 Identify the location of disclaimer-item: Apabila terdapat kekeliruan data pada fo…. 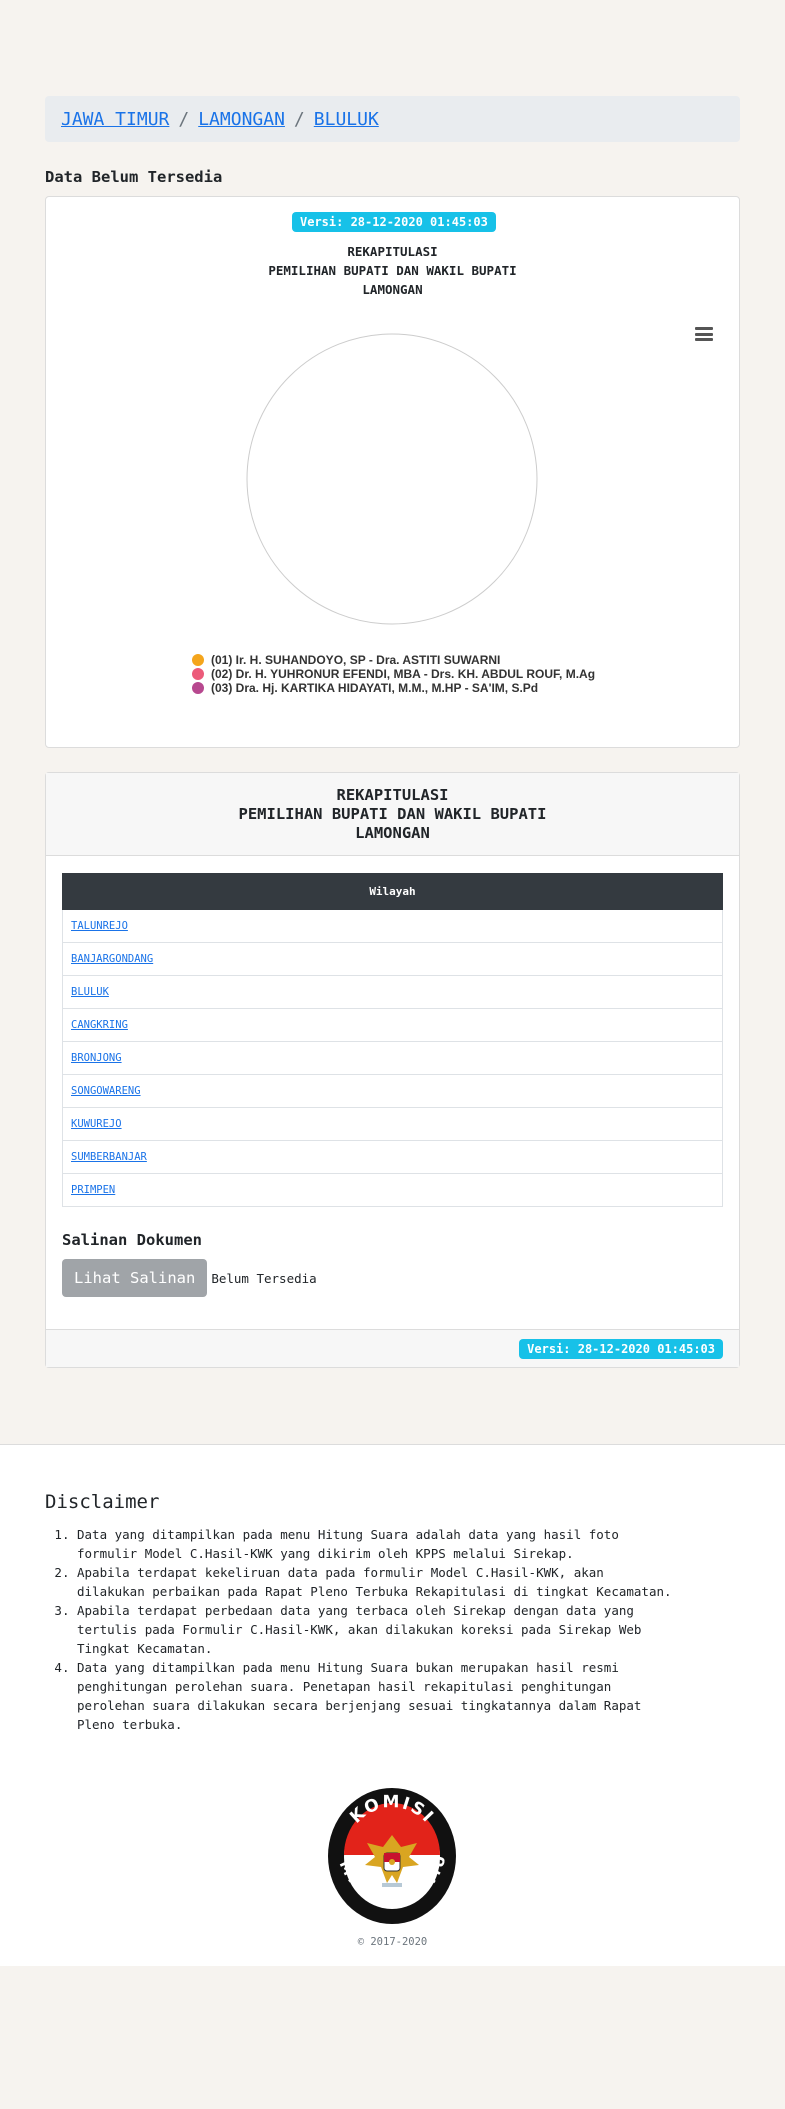
(377, 1582).